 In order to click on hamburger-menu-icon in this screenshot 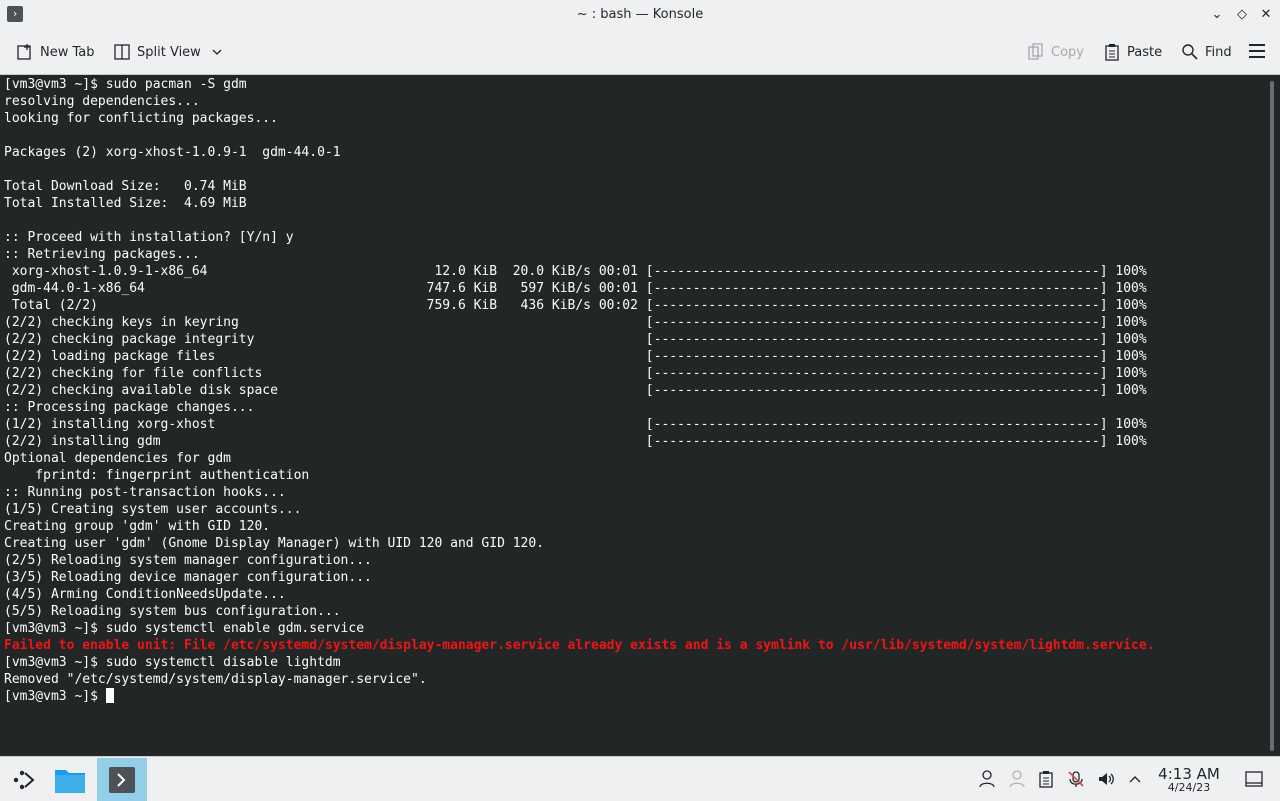, I will do `click(1257, 51)`.